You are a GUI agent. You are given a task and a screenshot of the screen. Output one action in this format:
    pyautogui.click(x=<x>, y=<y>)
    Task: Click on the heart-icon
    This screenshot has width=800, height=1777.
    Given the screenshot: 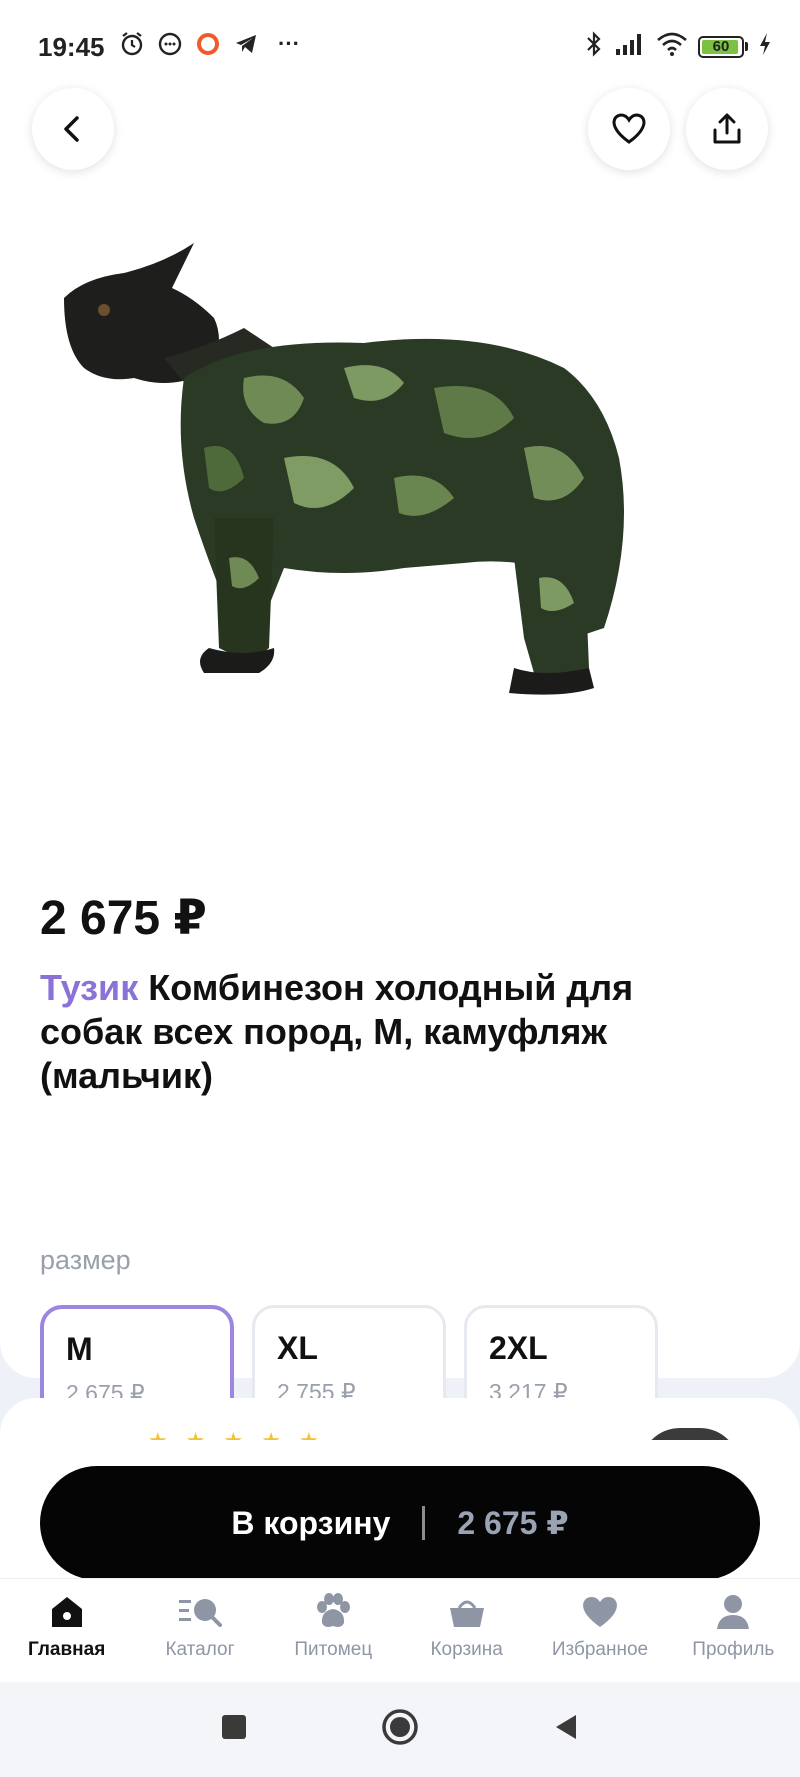 What is the action you would take?
    pyautogui.click(x=600, y=1612)
    